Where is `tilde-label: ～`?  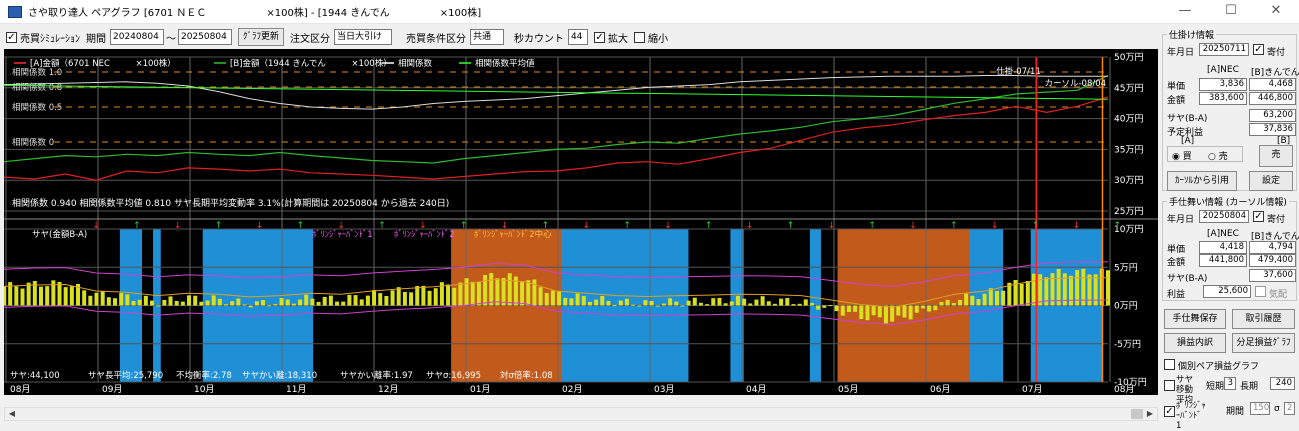
tilde-label: ～ is located at coordinates (171, 39).